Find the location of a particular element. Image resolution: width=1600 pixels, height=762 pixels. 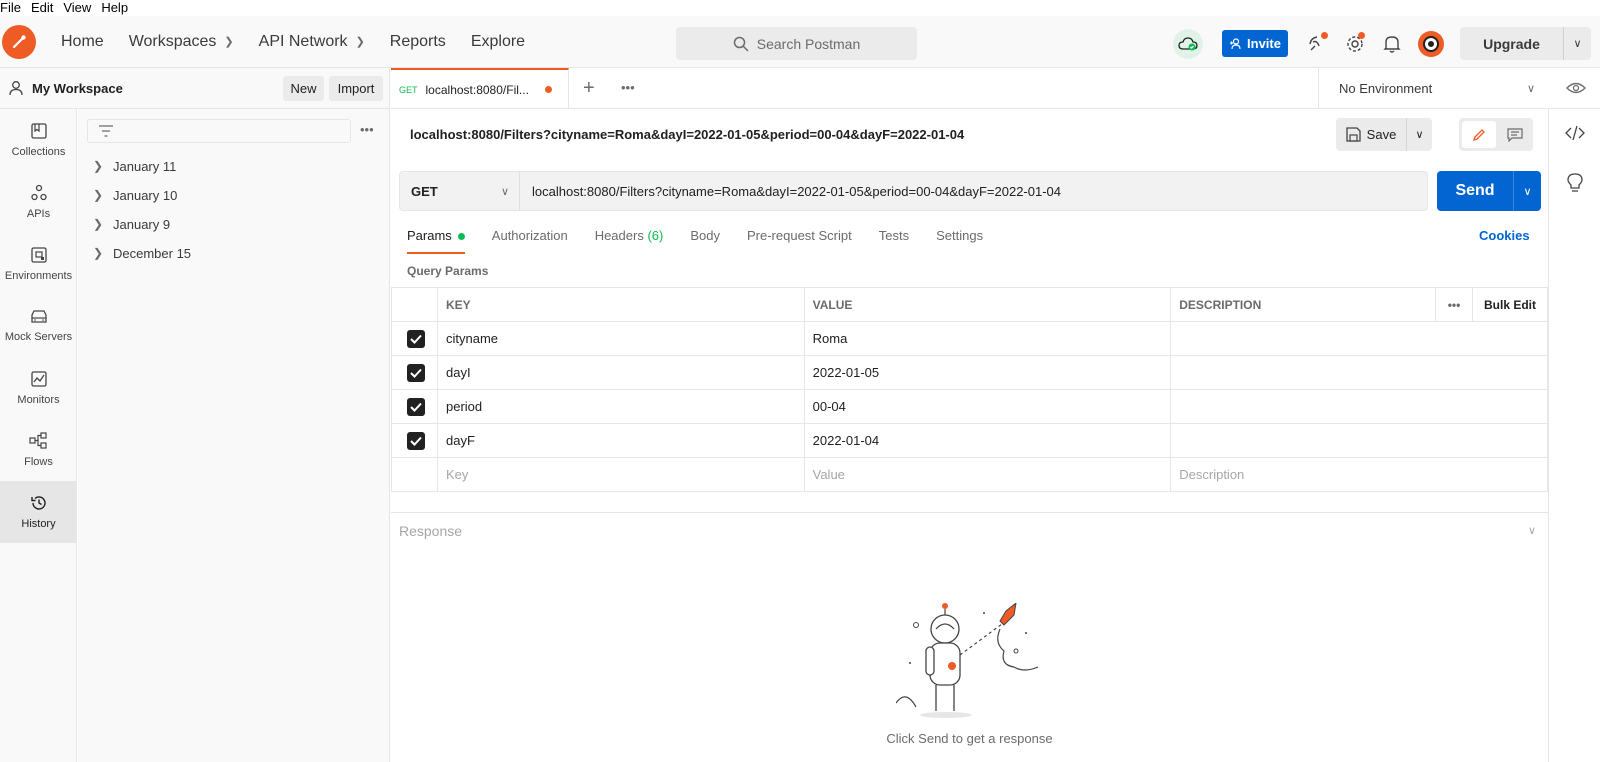

nav-history: History is located at coordinates (38, 512).